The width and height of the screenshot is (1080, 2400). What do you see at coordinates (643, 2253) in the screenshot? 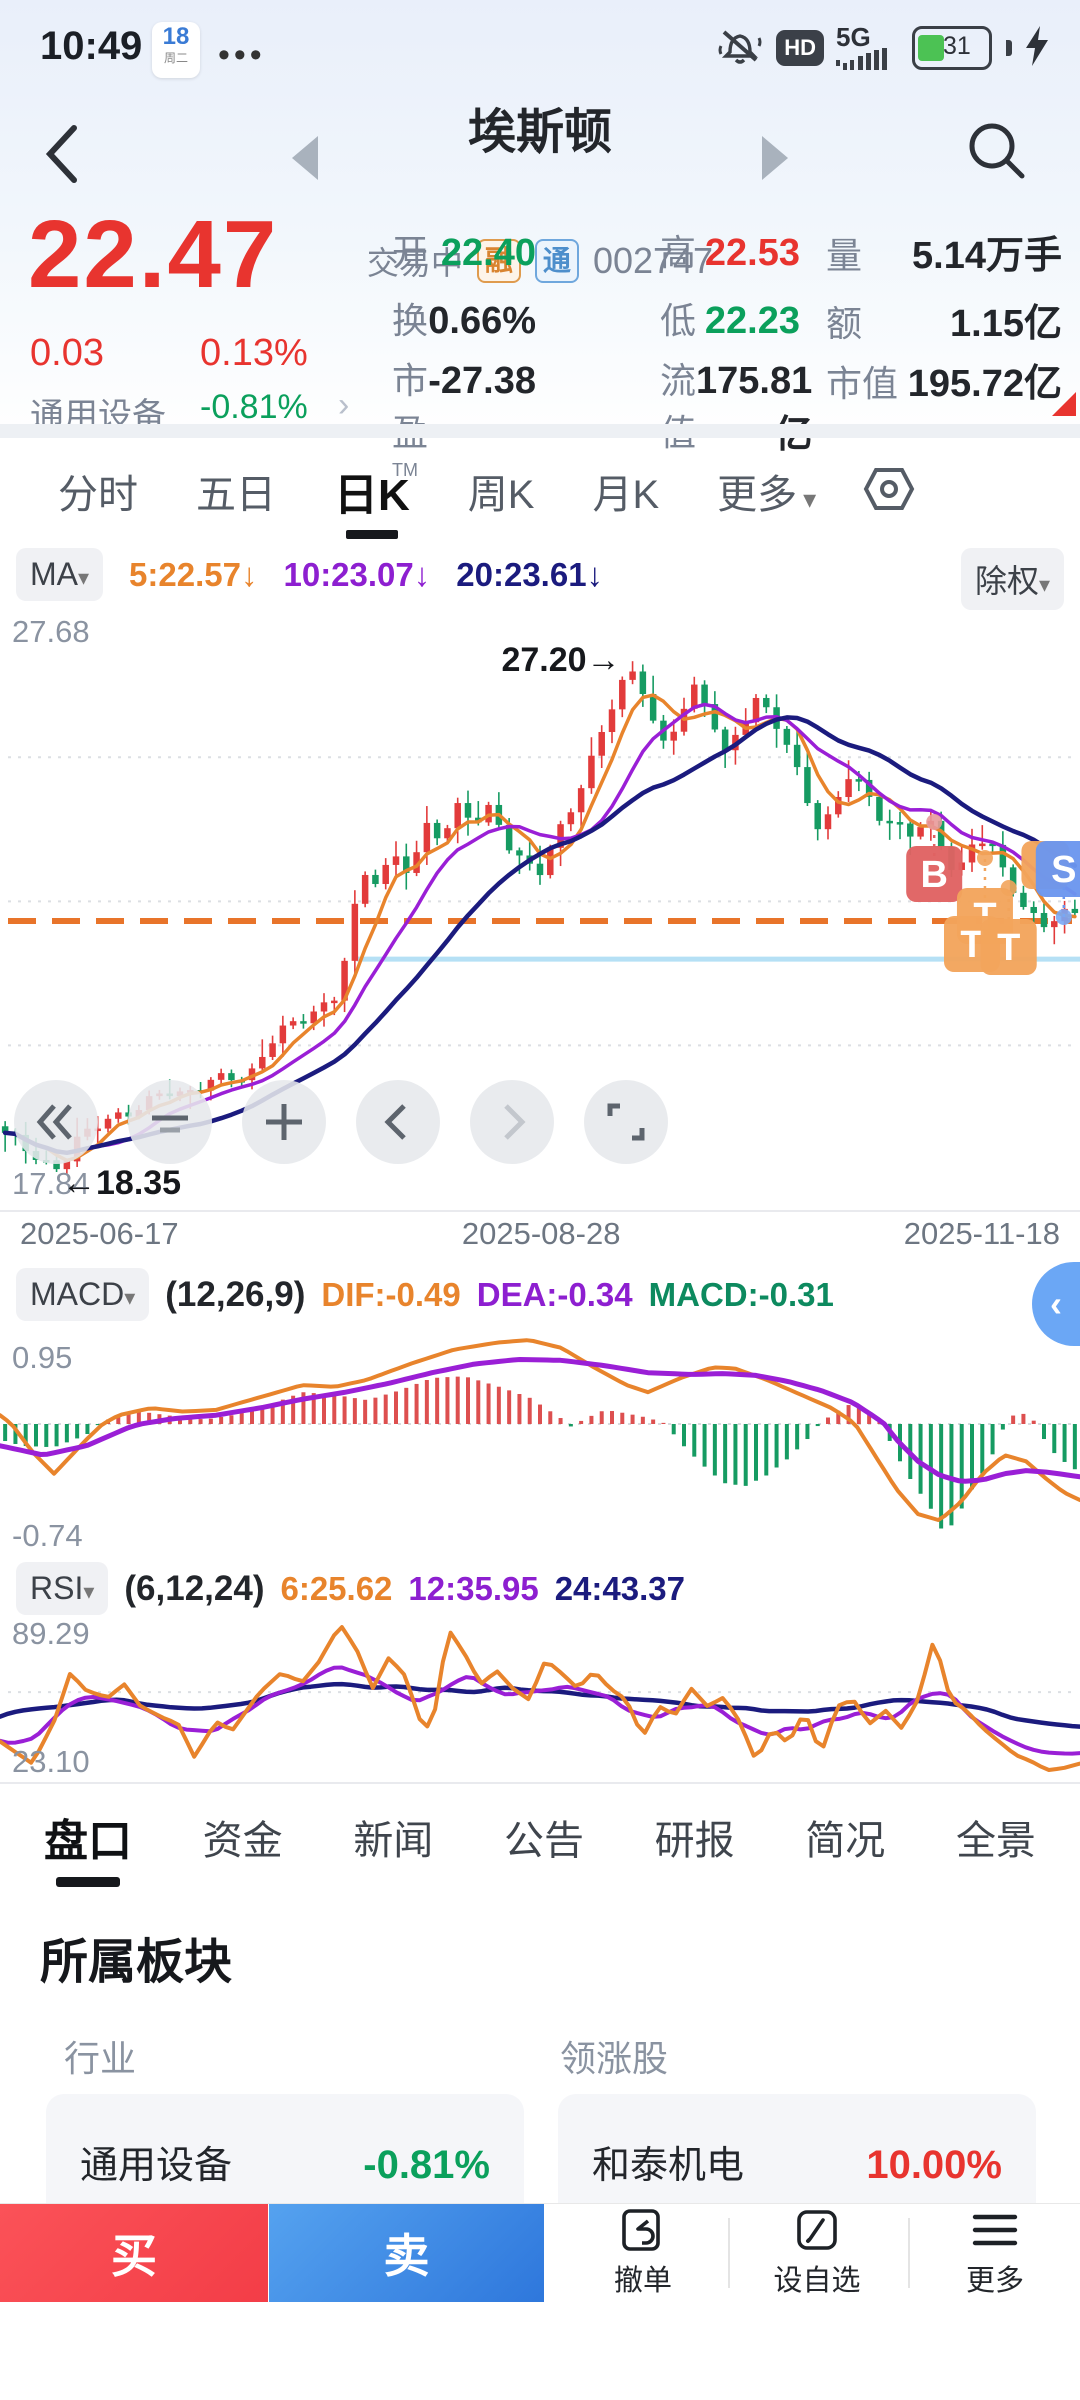
I see `cancel-order-button: 撤单` at bounding box center [643, 2253].